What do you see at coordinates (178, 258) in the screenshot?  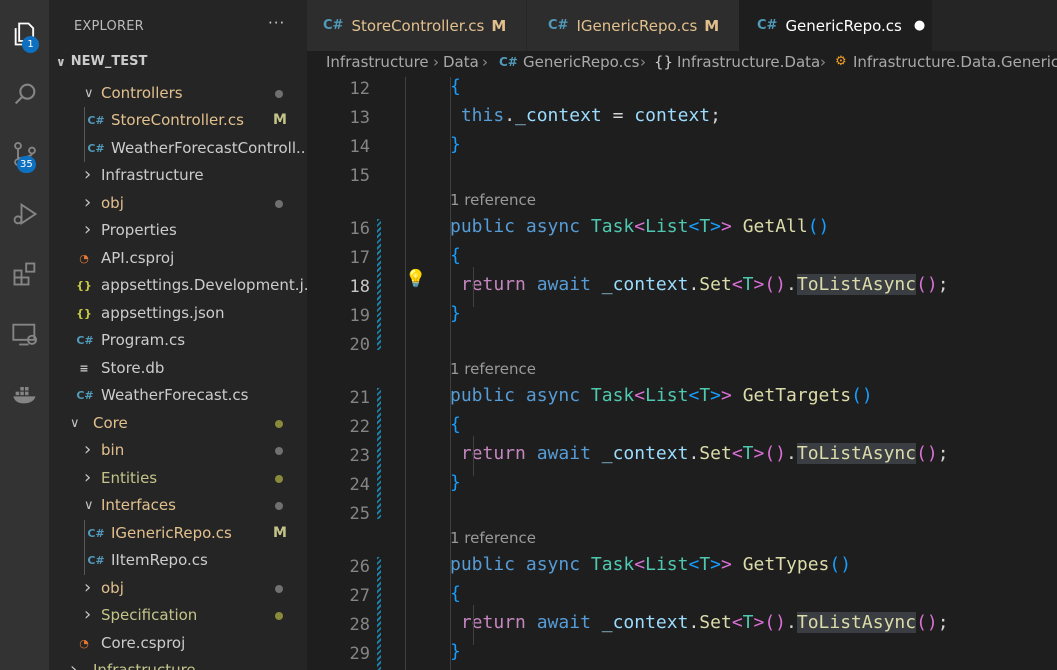 I see `tree-file-api-csproj: ◔ API.csproj` at bounding box center [178, 258].